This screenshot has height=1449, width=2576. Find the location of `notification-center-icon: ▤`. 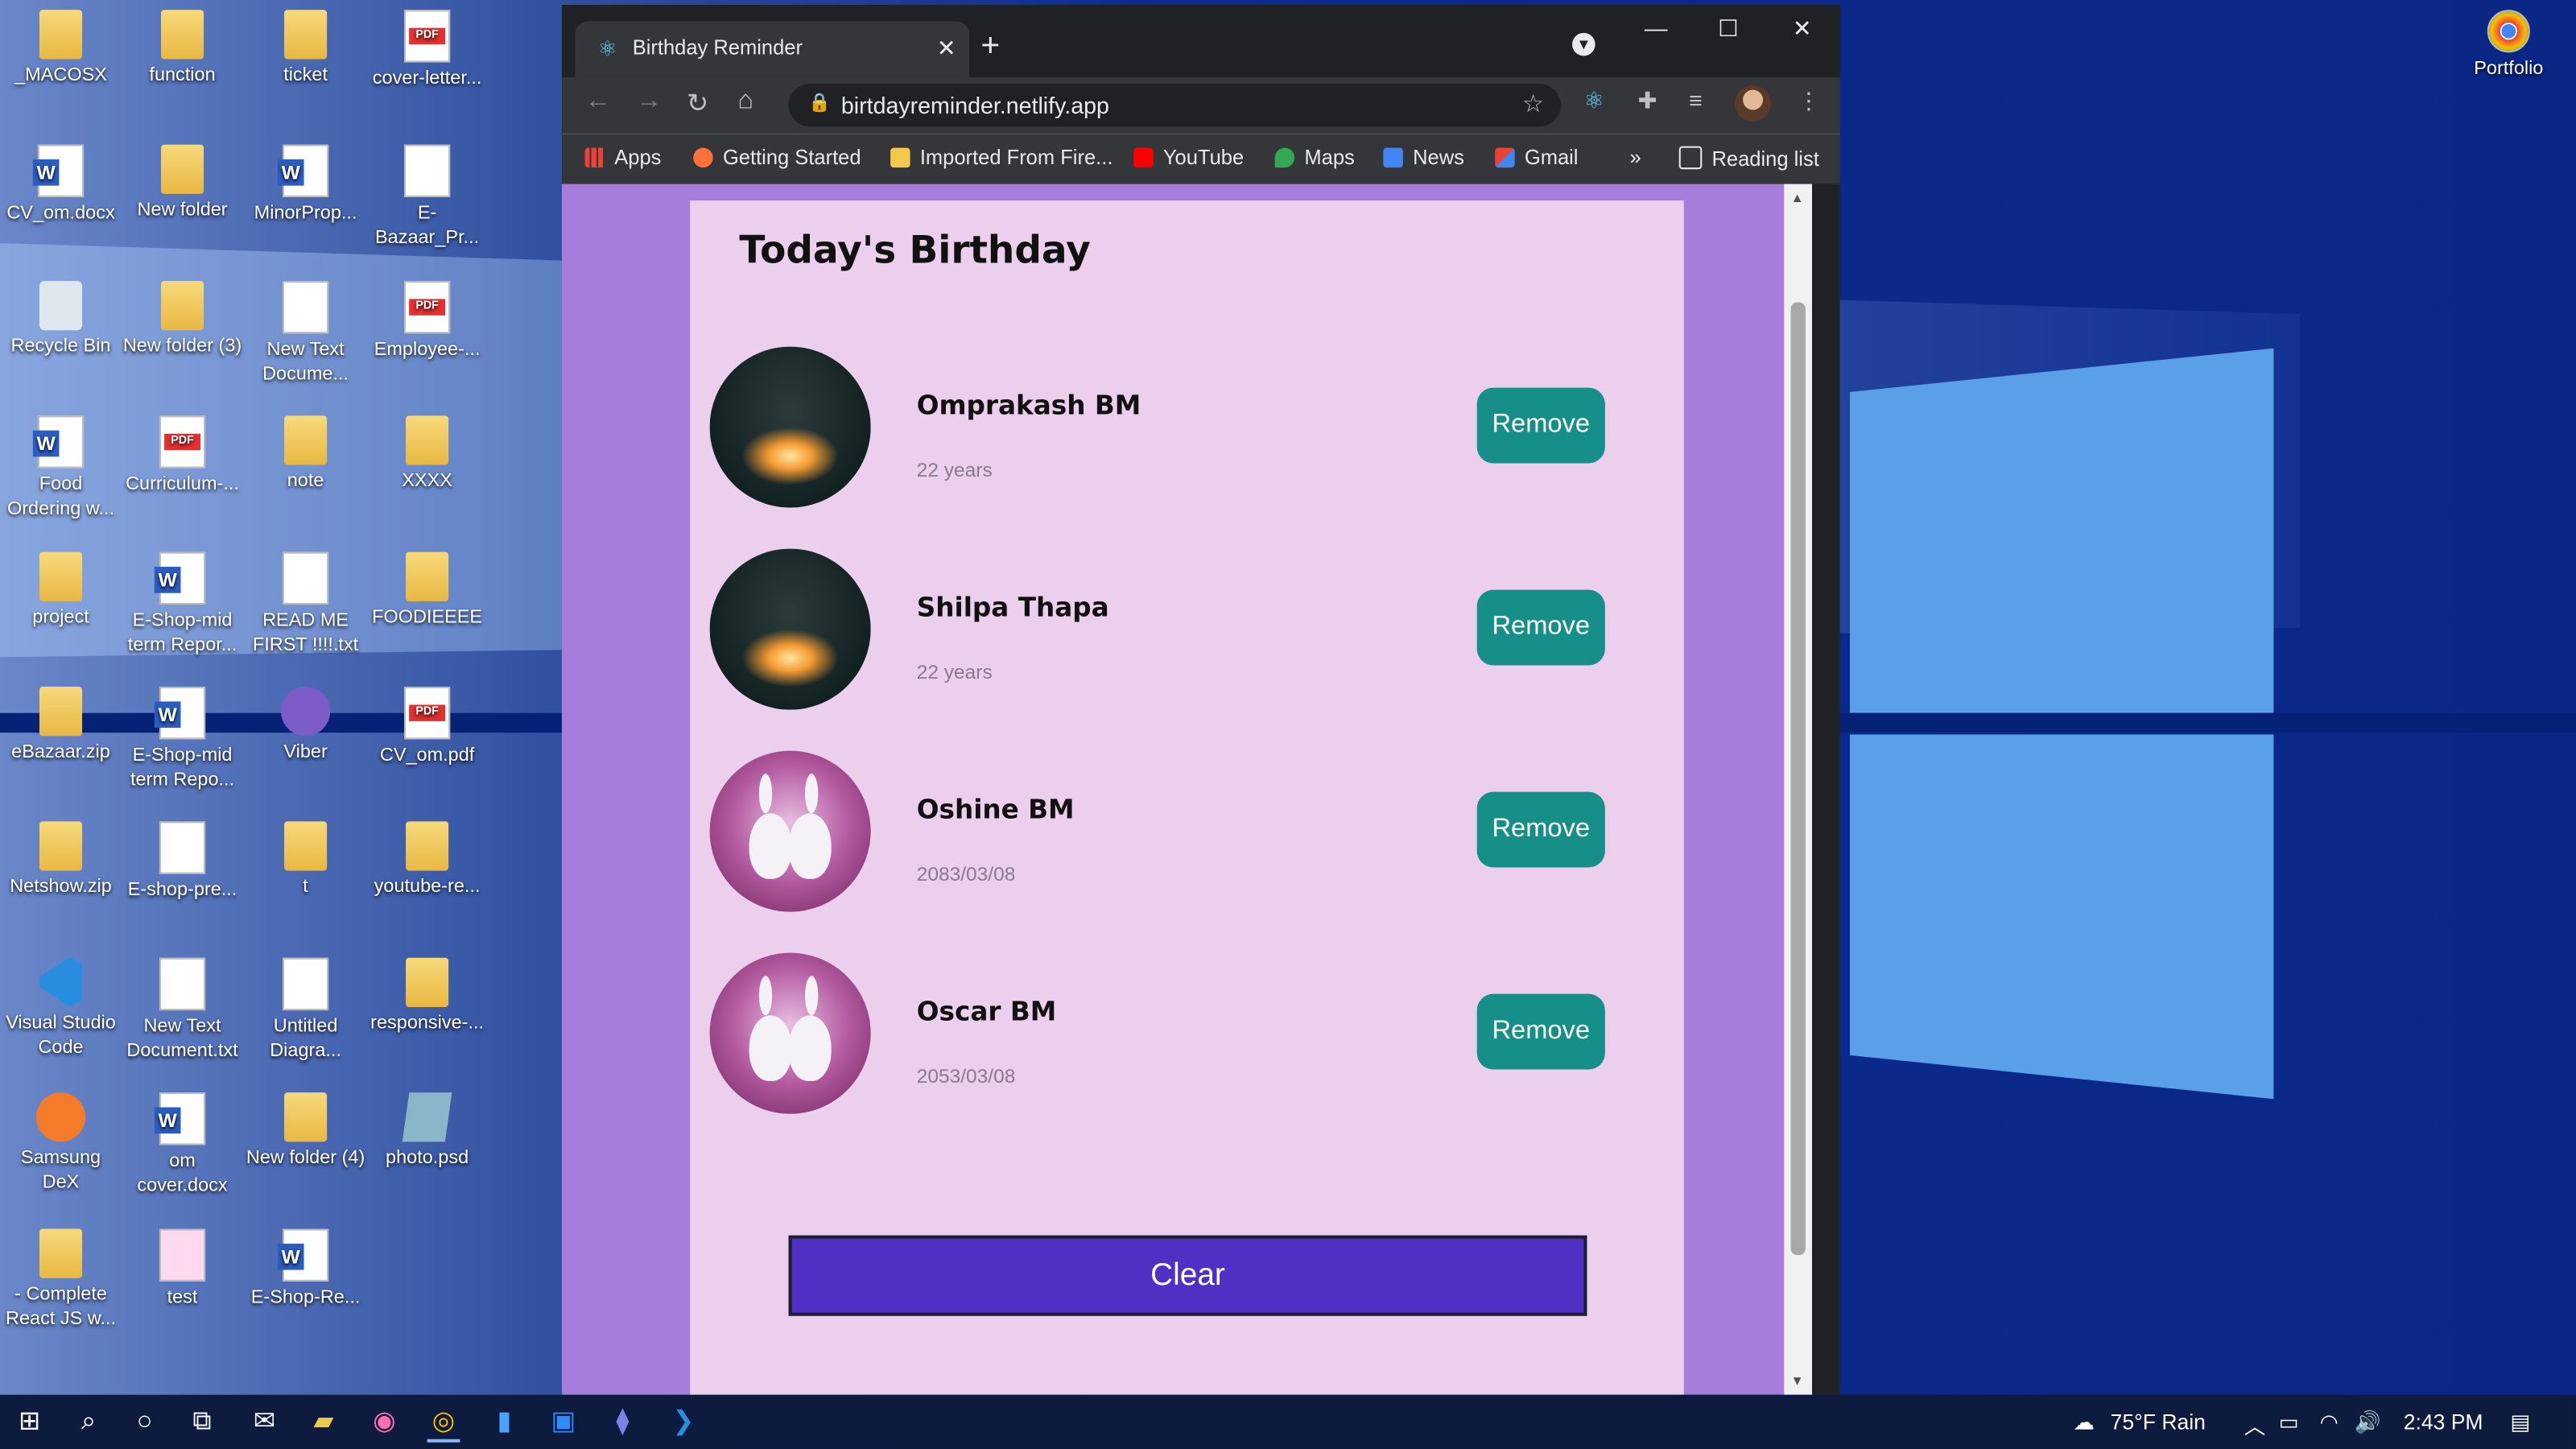

notification-center-icon: ▤ is located at coordinates (2520, 1423).